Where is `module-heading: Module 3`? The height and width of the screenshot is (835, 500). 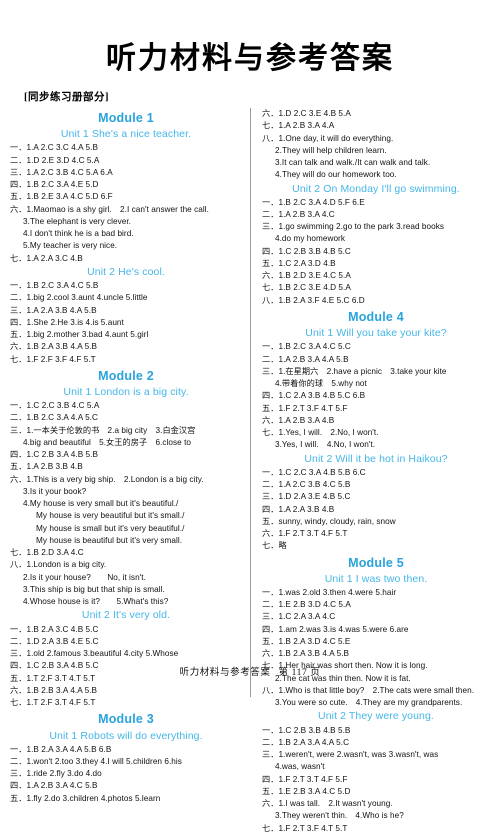
module-heading: Module 3 is located at coordinates (126, 719).